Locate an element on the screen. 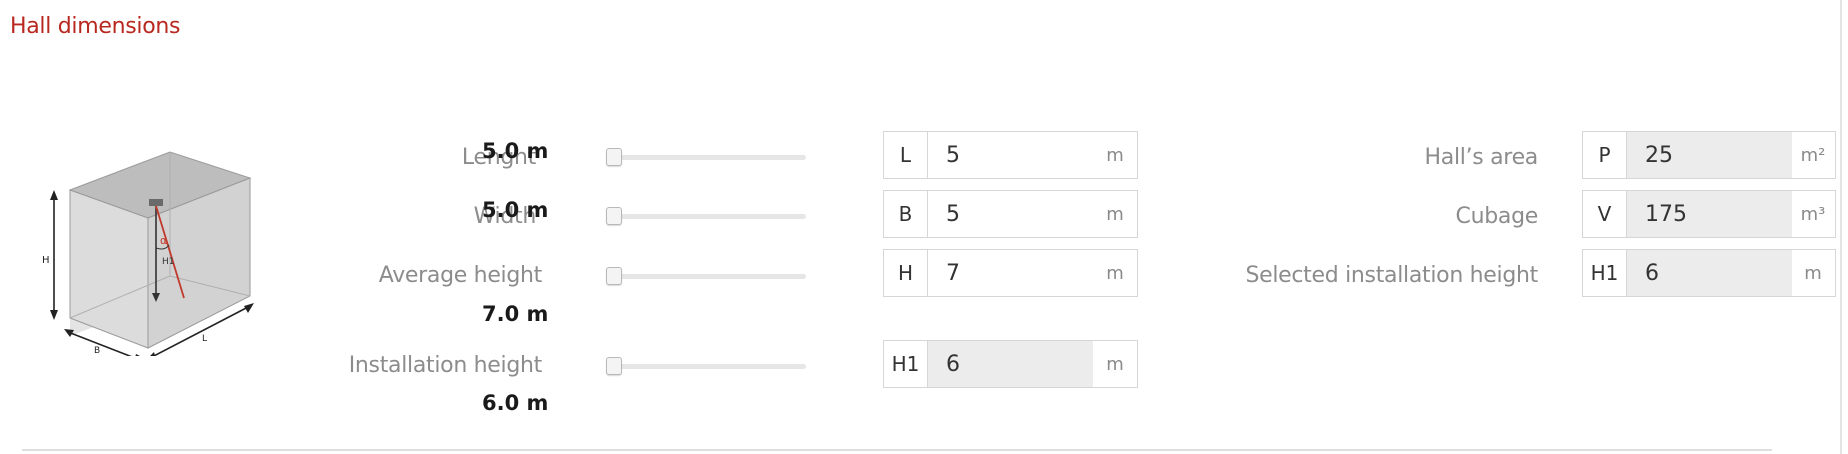 This screenshot has width=1848, height=454. field-unit: m² is located at coordinates (1813, 155).